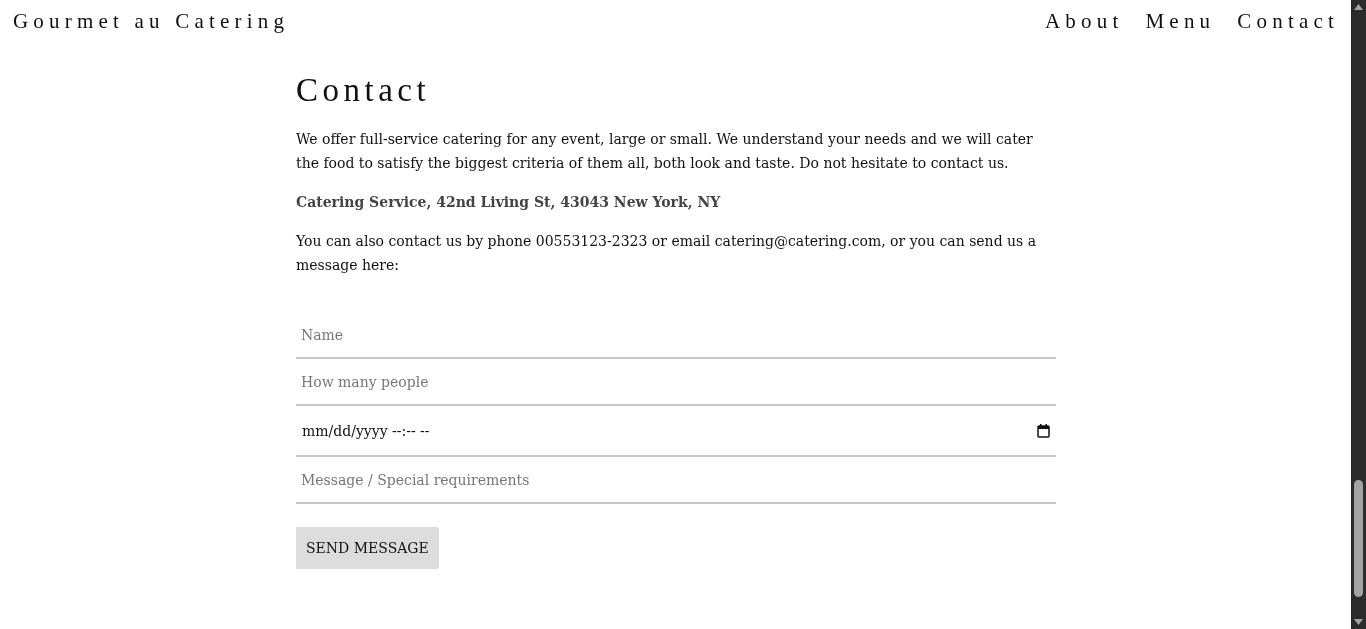 The image size is (1366, 629). What do you see at coordinates (364, 90) in the screenshot?
I see `page-title: Contact` at bounding box center [364, 90].